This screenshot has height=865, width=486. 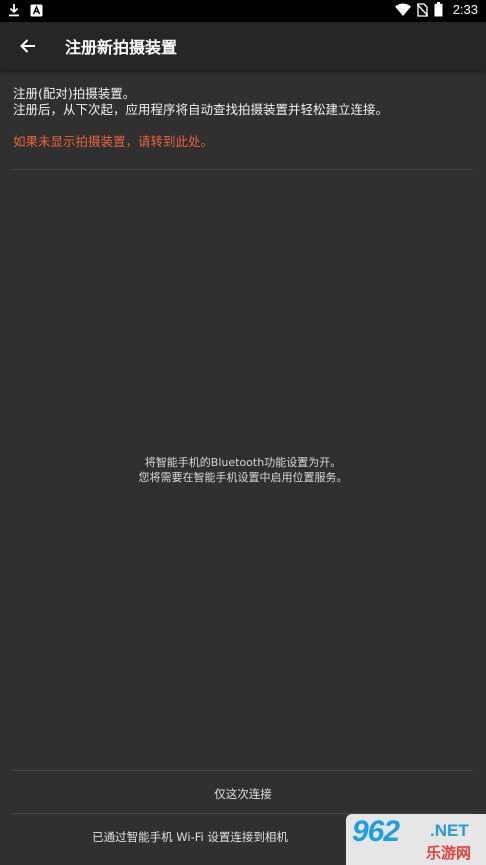 I want to click on arrow-left-icon, so click(x=27, y=46).